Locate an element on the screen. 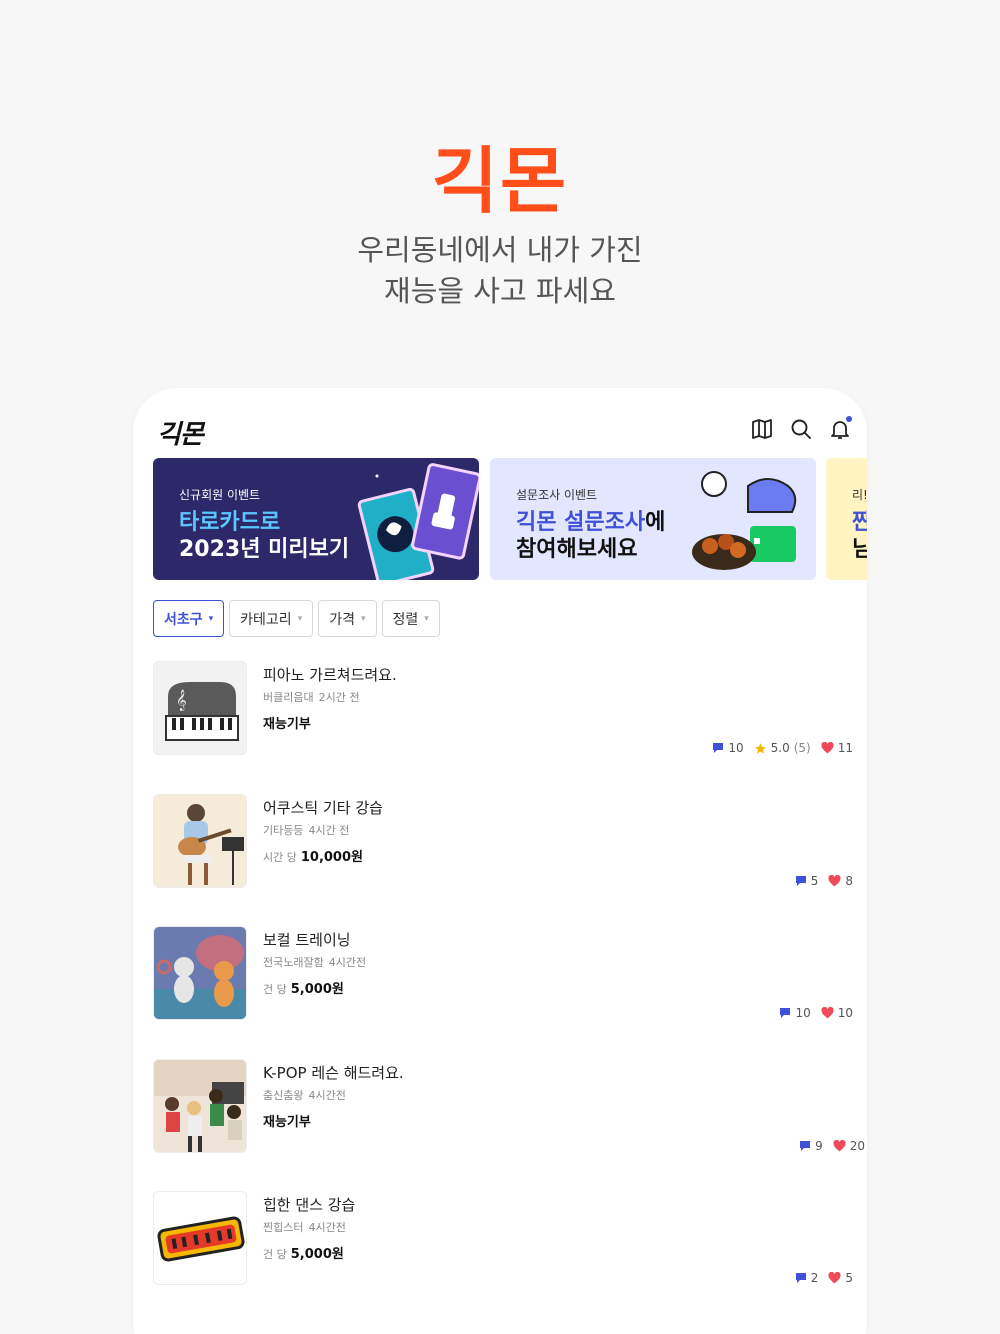 The image size is (1000, 1334). price-amount: 10,000원 is located at coordinates (331, 857).